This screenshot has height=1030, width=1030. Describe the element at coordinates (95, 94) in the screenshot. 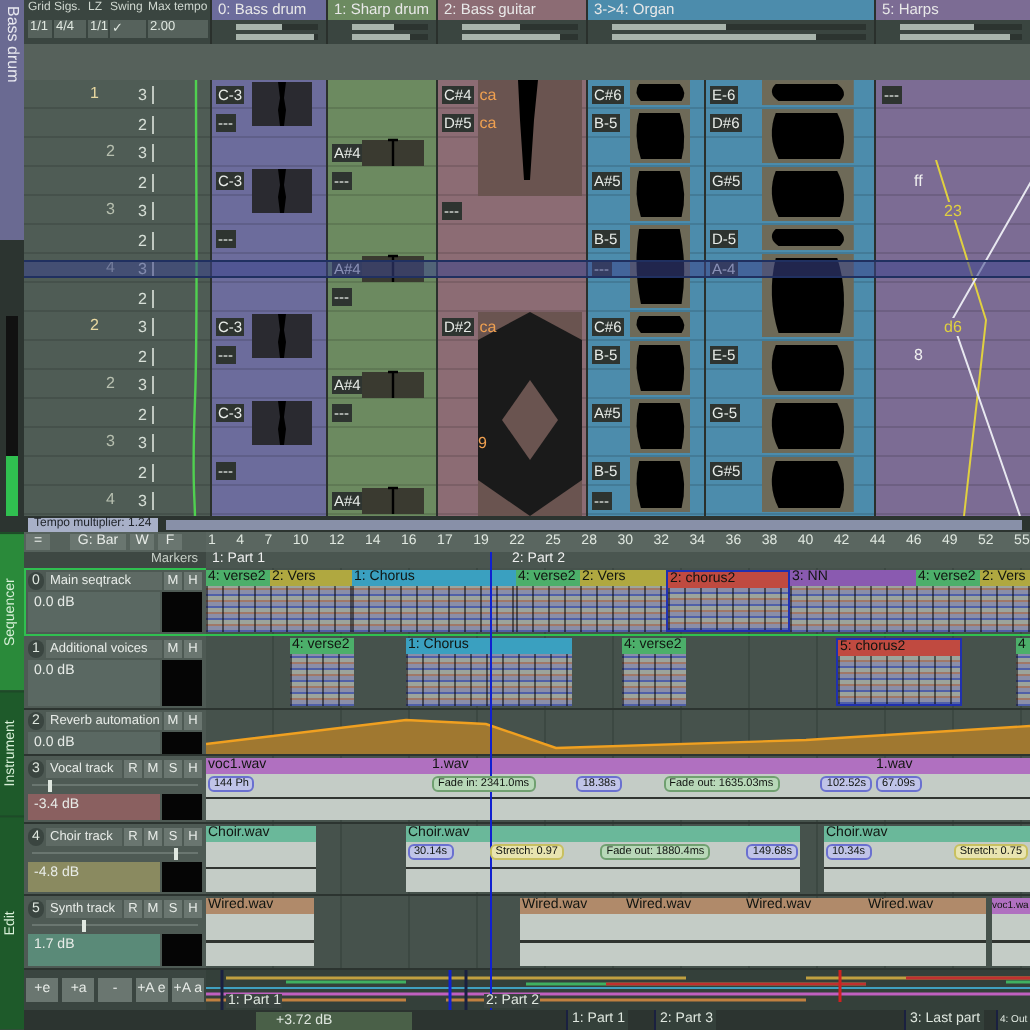

I see `bar-number: 1` at that location.